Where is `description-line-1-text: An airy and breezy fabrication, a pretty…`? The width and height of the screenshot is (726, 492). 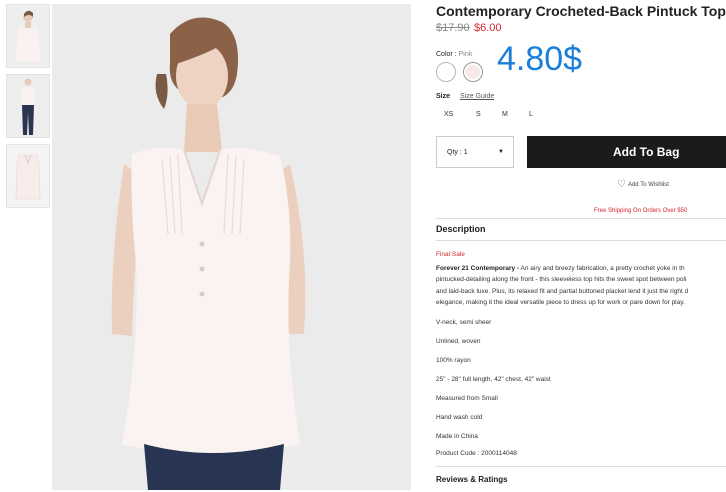 description-line-1-text: An airy and breezy fabrication, a pretty… is located at coordinates (602, 268).